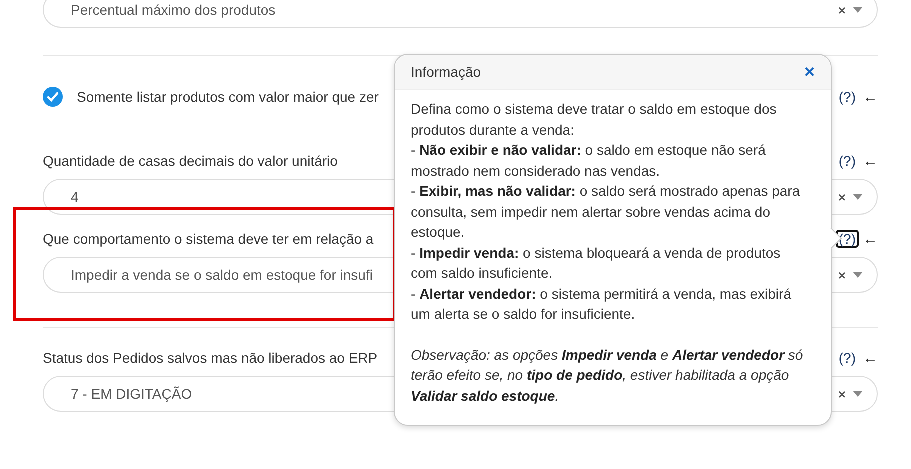  Describe the element at coordinates (594, 120) in the screenshot. I see `info-text: Defina como o sistema deve tratar o saldo em estoque dos produtos durante a venda:` at that location.